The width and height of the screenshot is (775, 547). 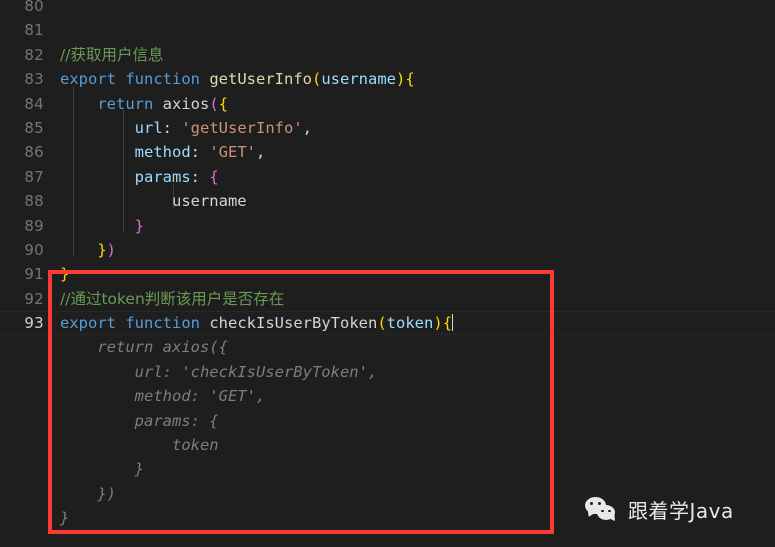 I want to click on comment-get-user-info: //获取用户信息, so click(x=112, y=54).